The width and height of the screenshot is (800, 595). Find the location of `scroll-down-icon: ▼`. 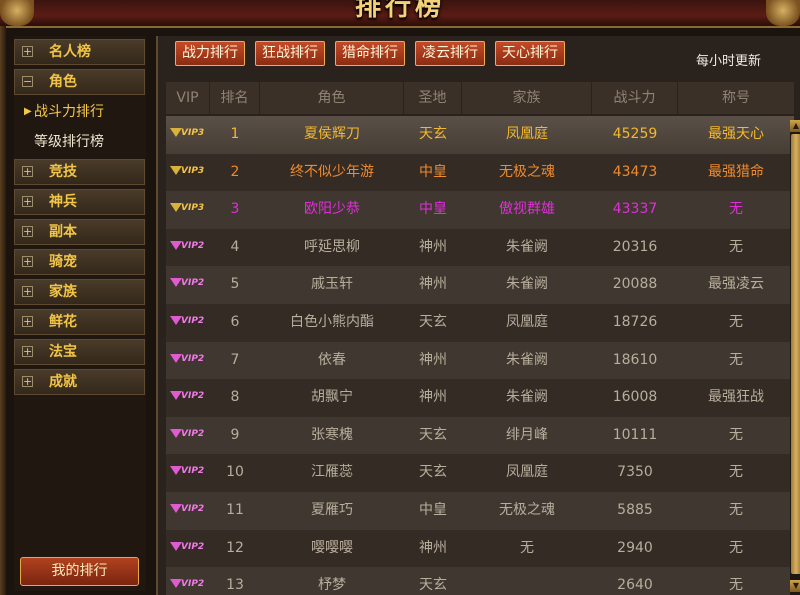

scroll-down-icon: ▼ is located at coordinates (795, 586).